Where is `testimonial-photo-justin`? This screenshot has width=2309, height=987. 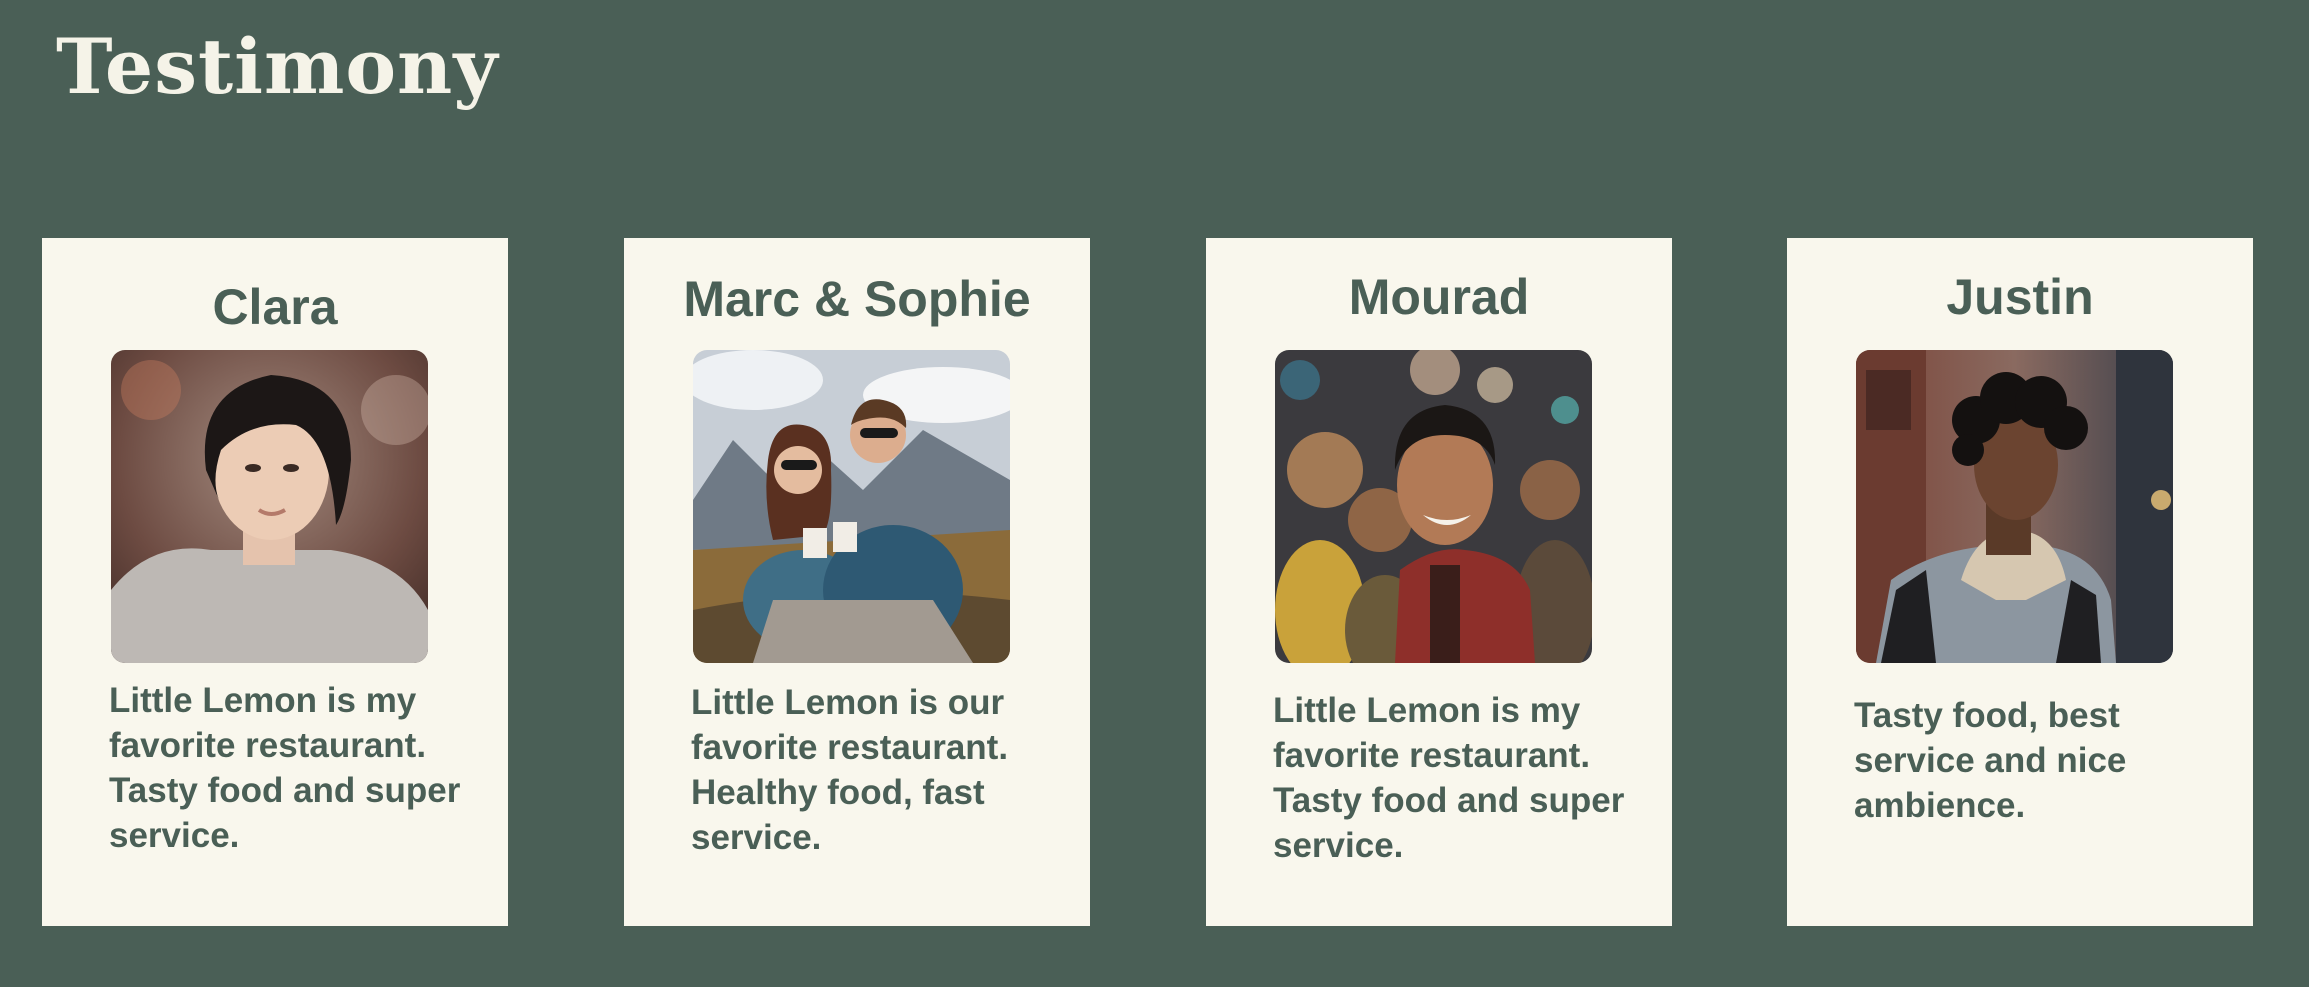 testimonial-photo-justin is located at coordinates (2014, 506).